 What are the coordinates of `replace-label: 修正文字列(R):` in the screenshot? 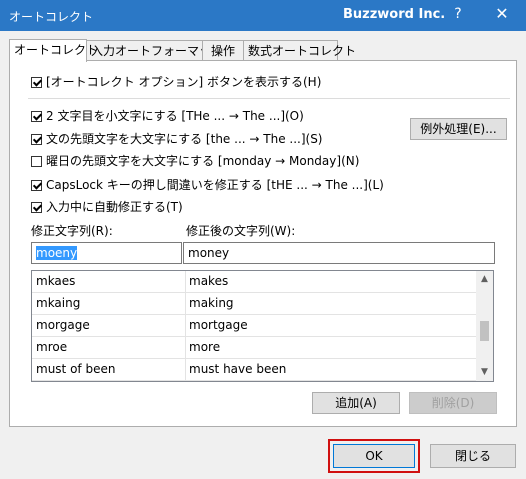 It's located at (72, 231).